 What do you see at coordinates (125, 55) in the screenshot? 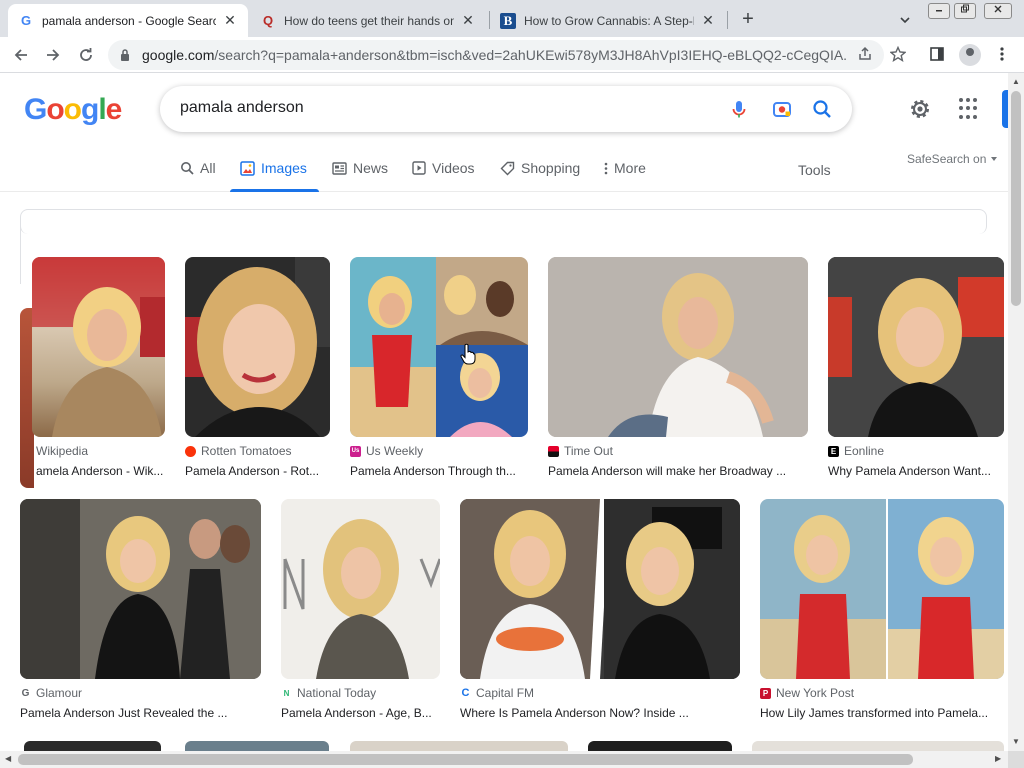
I see `lock-icon` at bounding box center [125, 55].